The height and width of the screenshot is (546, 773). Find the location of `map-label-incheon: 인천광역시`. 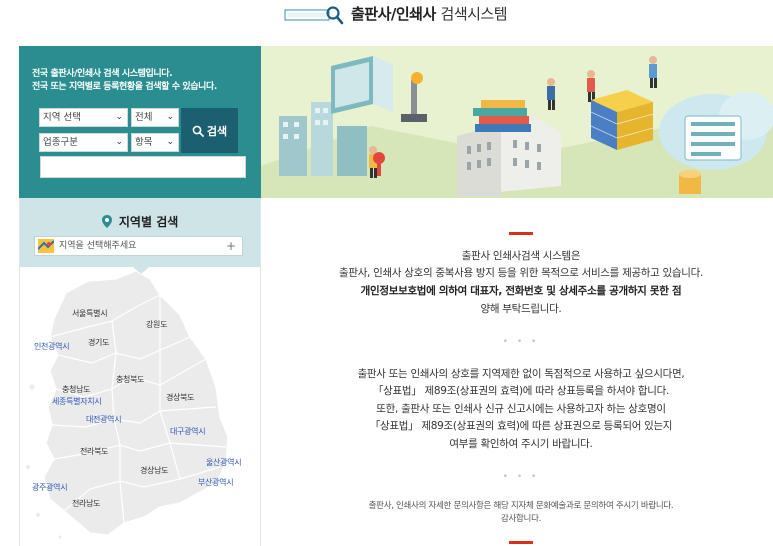

map-label-incheon: 인천광역시 is located at coordinates (52, 346).